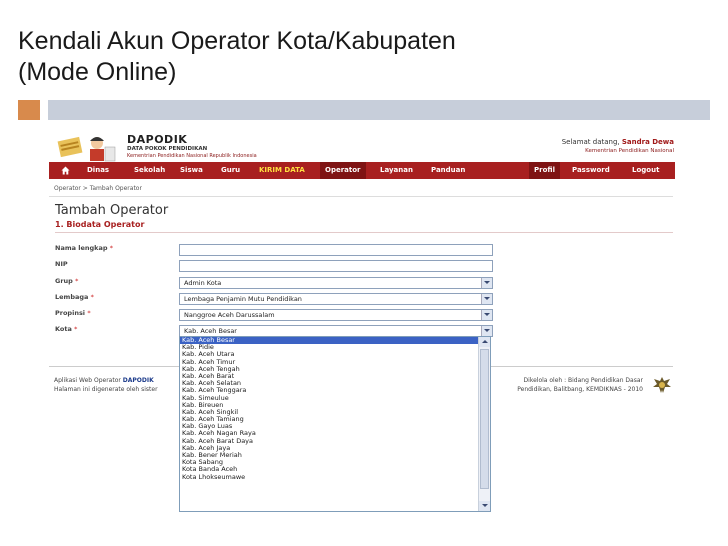 The image size is (728, 546). I want to click on kota-option: Kab. Simeulue, so click(335, 398).